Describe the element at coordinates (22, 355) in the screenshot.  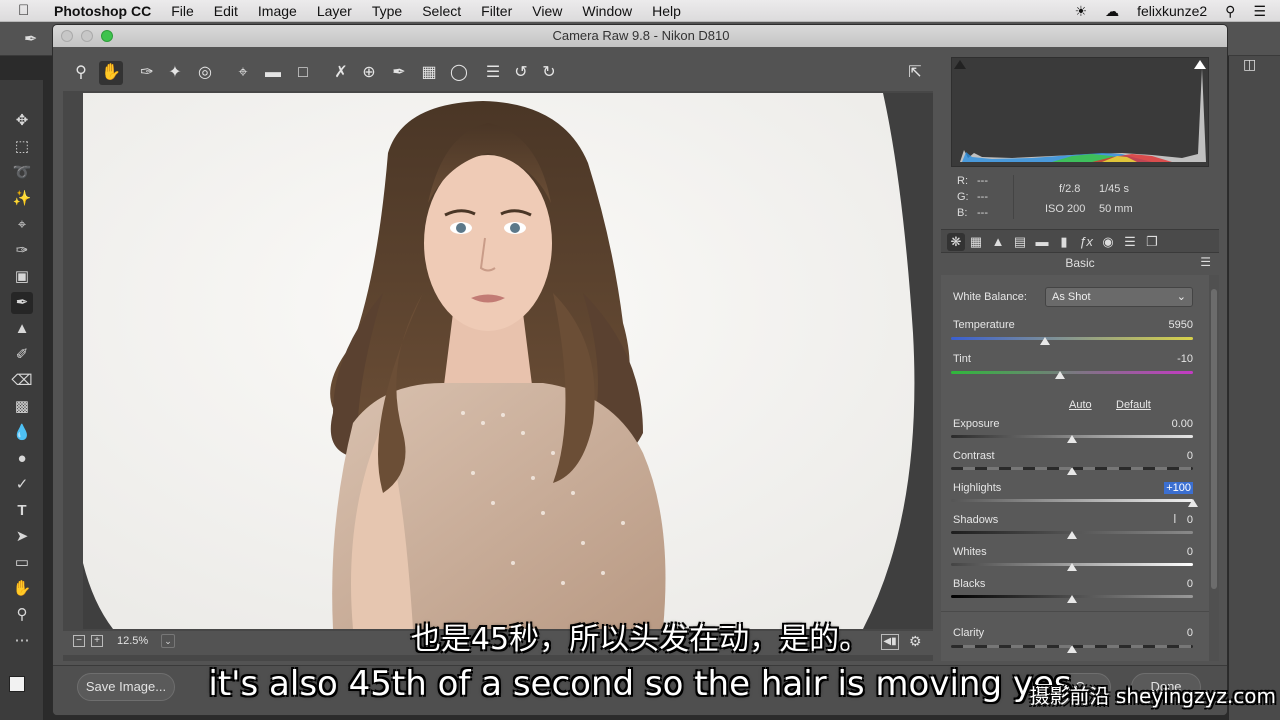
I see `history-brush-icon: ✐` at that location.